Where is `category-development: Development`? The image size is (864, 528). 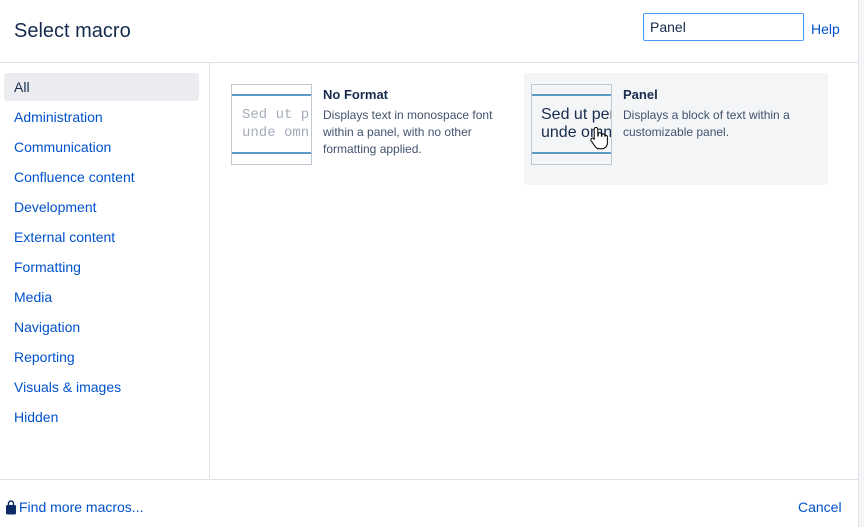 category-development: Development is located at coordinates (101, 207).